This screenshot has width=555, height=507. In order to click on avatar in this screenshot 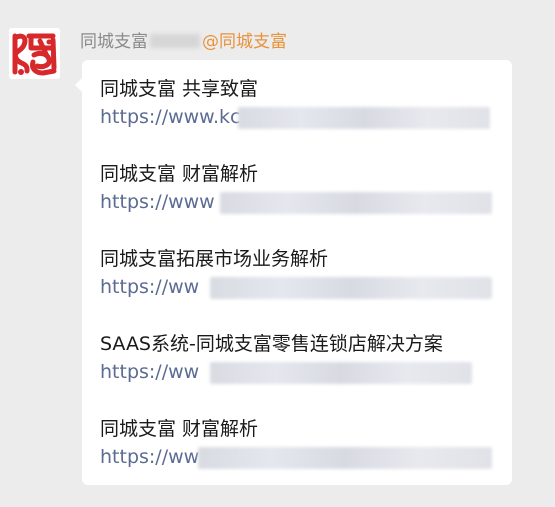, I will do `click(34, 53)`.